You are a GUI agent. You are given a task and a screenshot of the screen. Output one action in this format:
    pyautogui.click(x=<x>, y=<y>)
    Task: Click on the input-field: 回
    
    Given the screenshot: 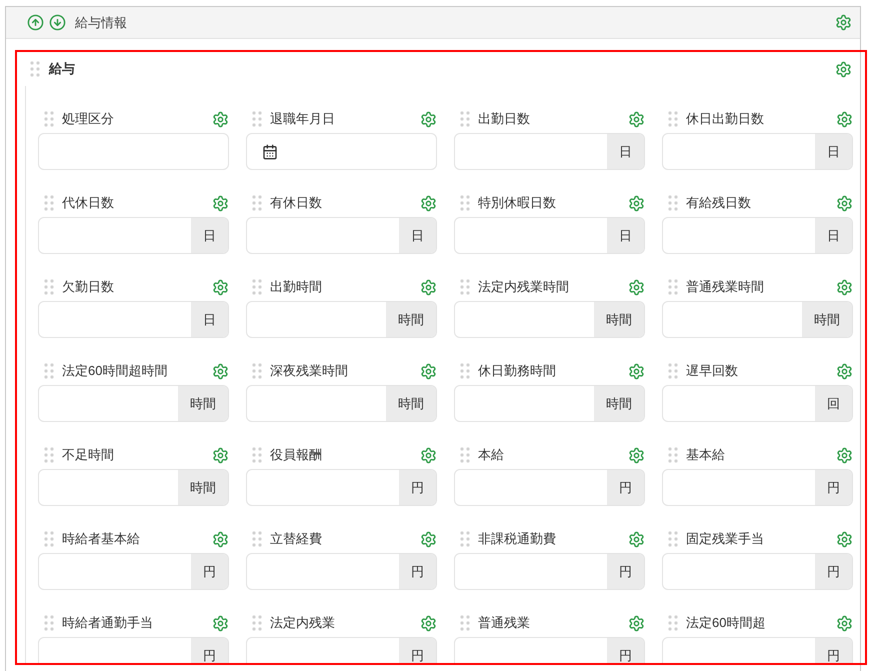 What is the action you would take?
    pyautogui.click(x=757, y=403)
    